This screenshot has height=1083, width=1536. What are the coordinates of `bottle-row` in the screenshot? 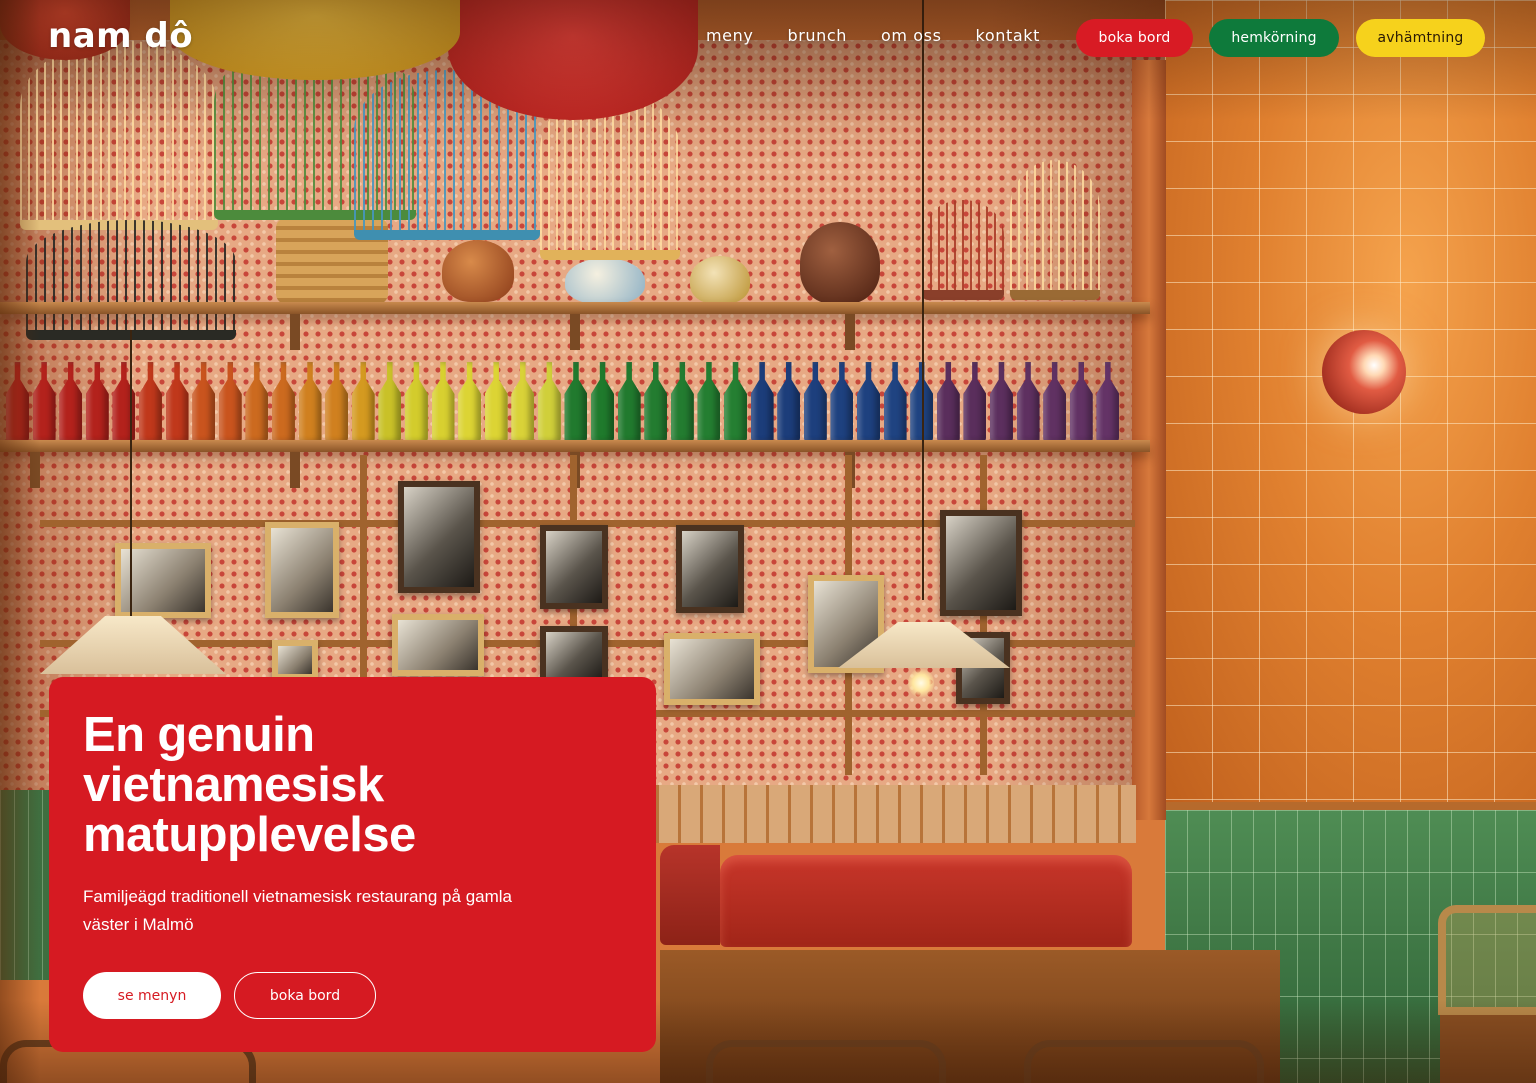 It's located at (571, 402).